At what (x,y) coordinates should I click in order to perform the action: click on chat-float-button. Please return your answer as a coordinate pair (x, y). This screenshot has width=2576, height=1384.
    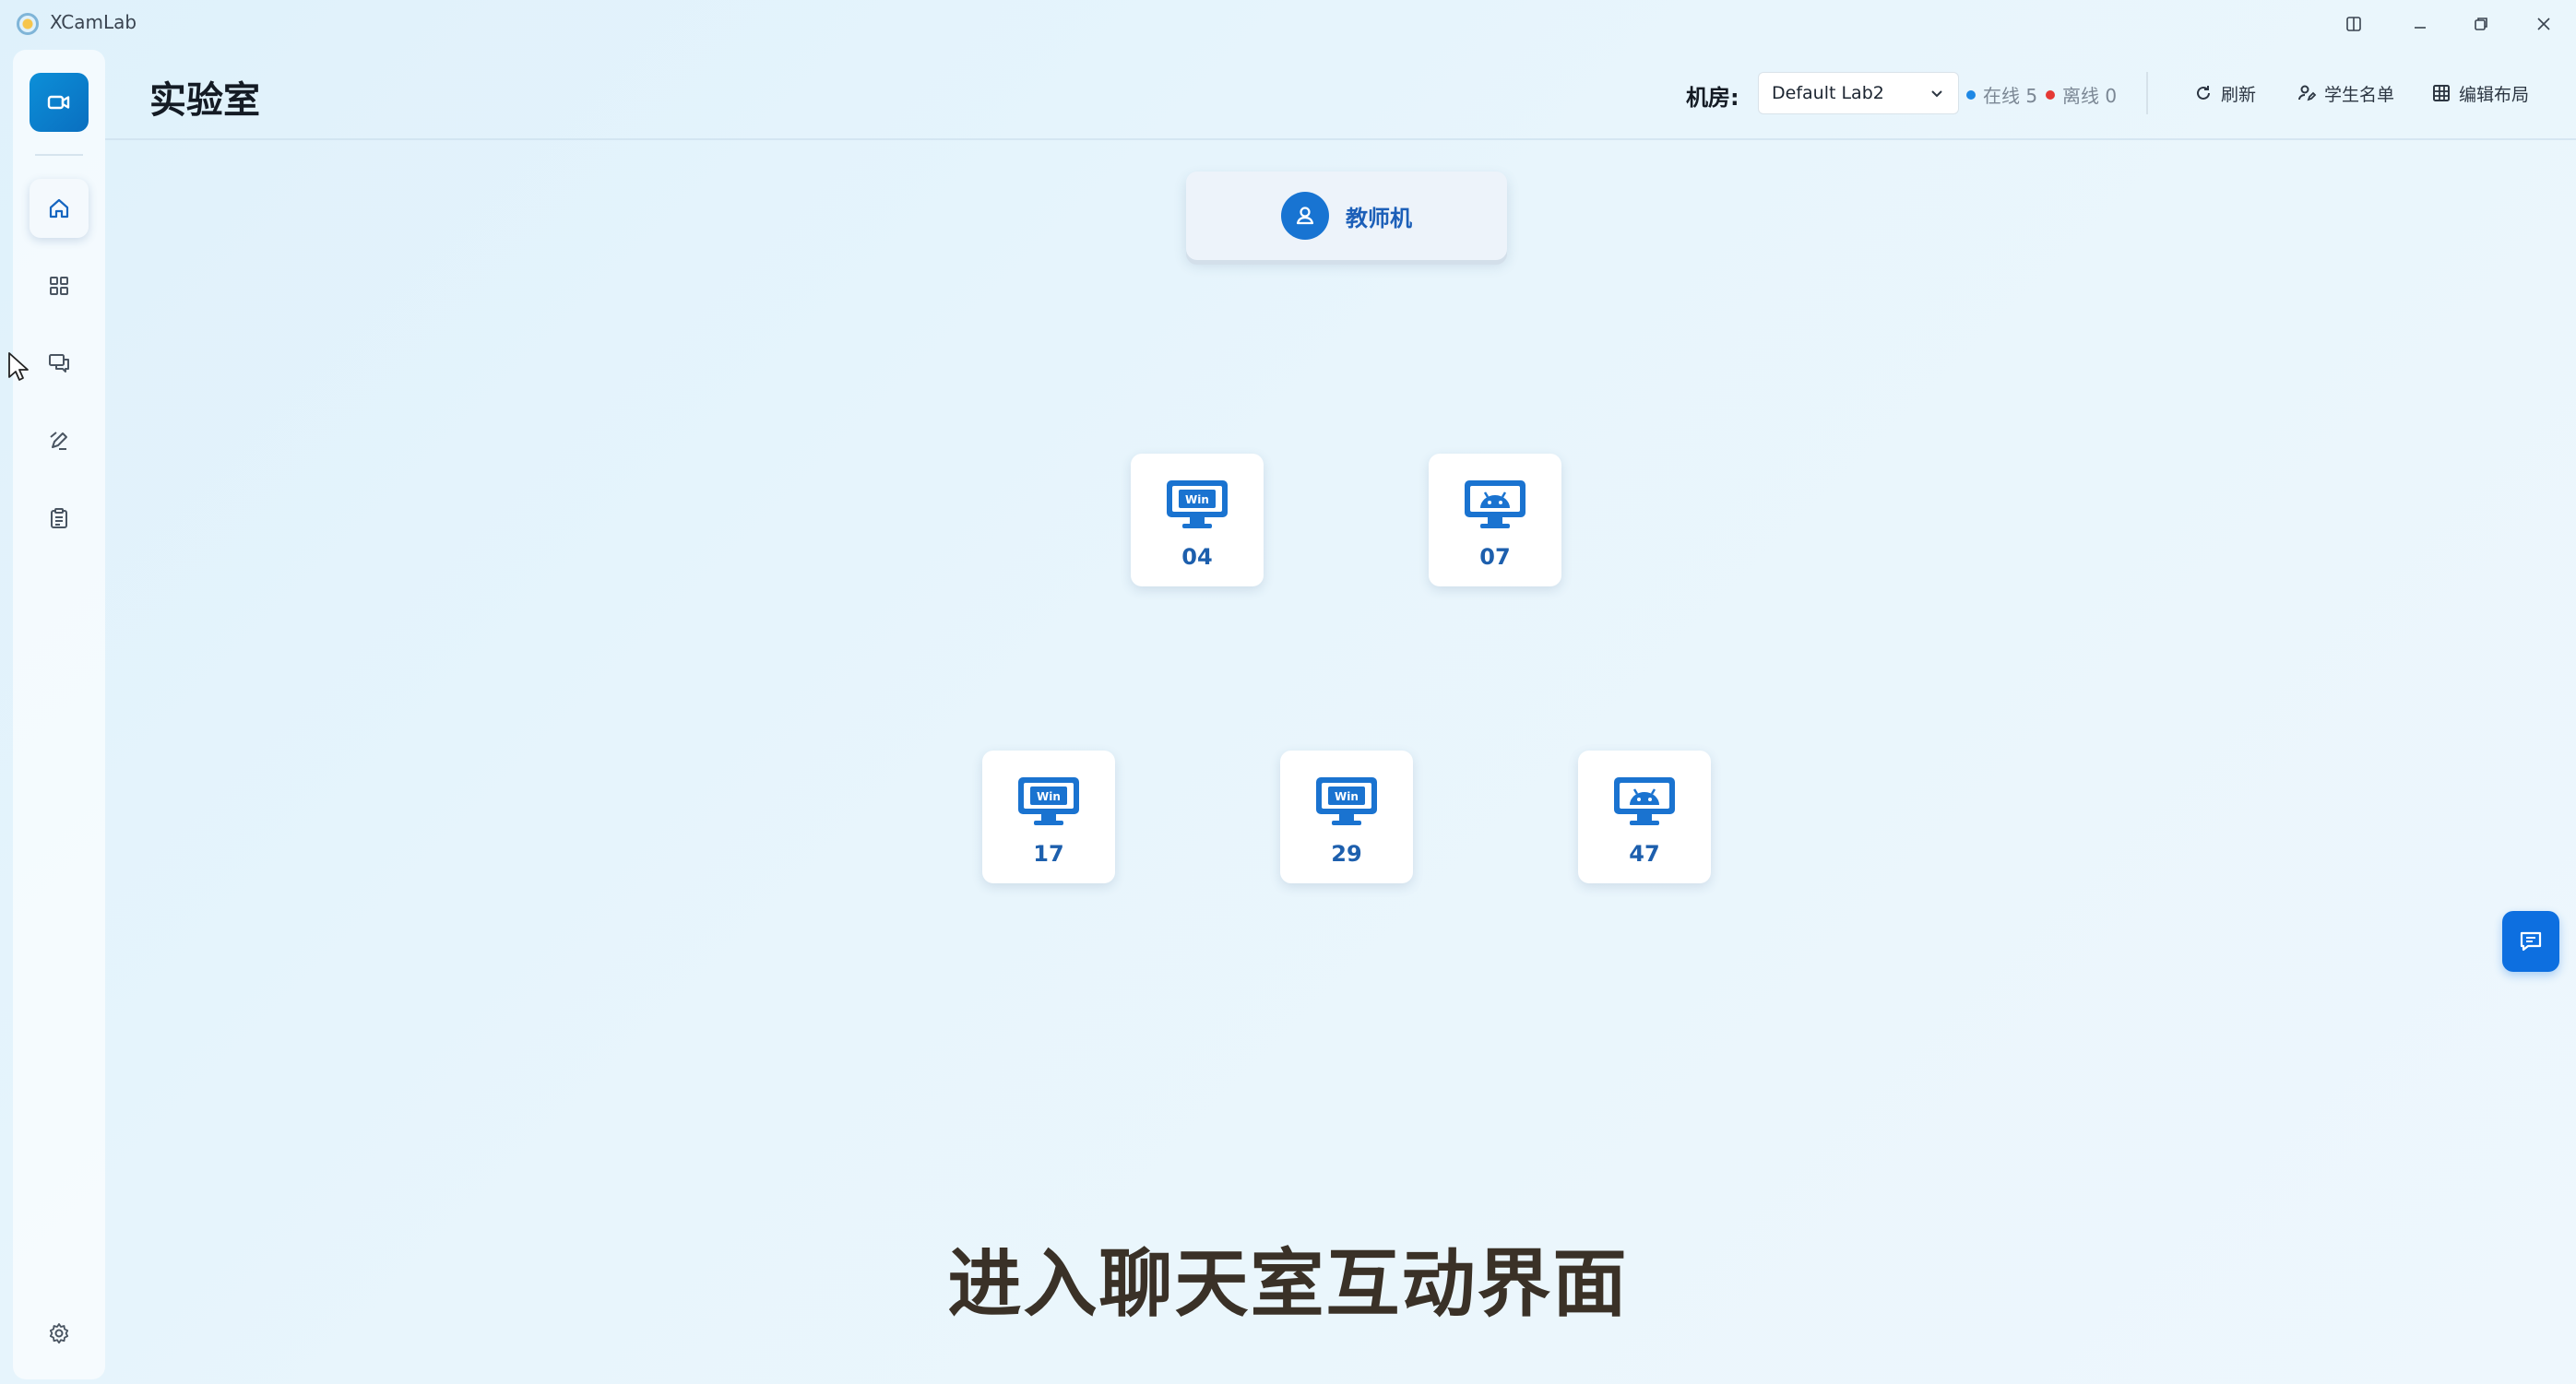
    Looking at the image, I should click on (2530, 942).